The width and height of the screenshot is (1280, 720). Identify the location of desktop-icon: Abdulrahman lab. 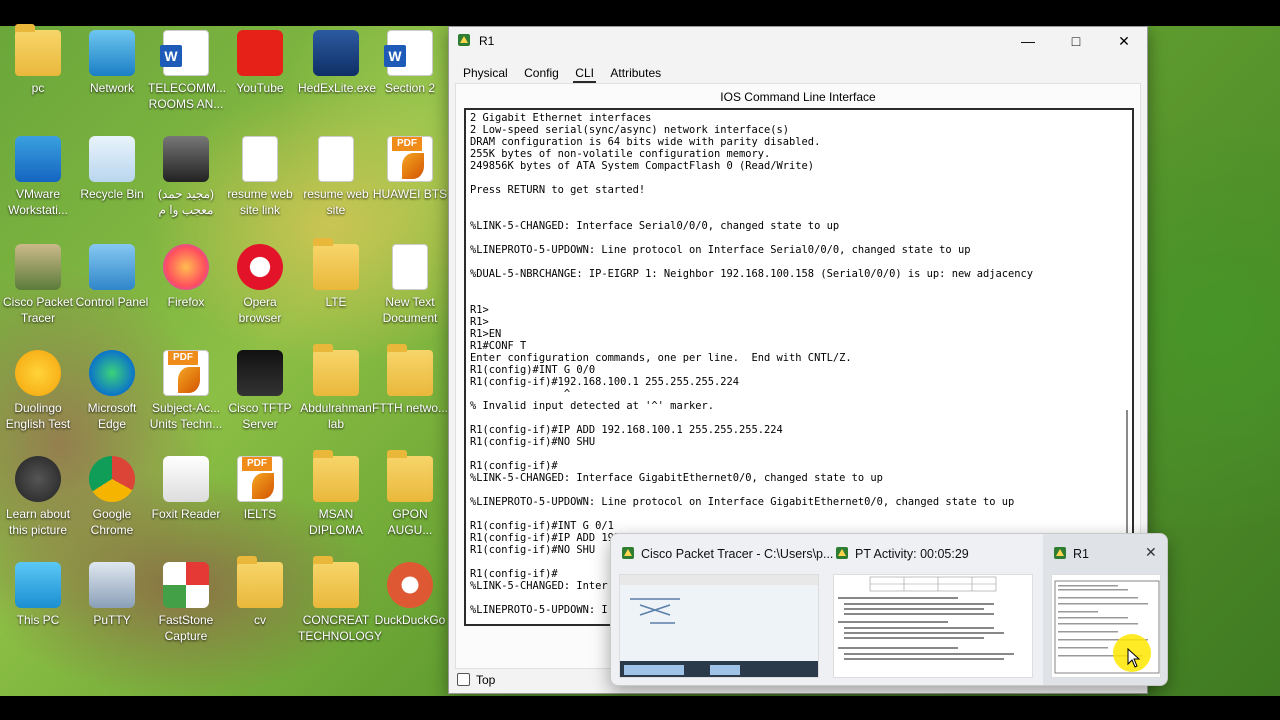
(336, 388).